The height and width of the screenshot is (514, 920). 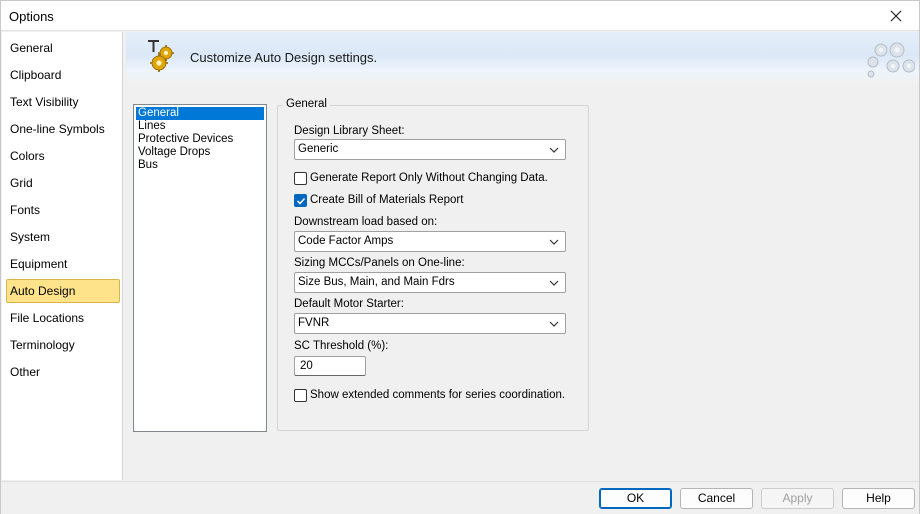 I want to click on header-banner: Customize Auto Design settings., so click(x=522, y=58).